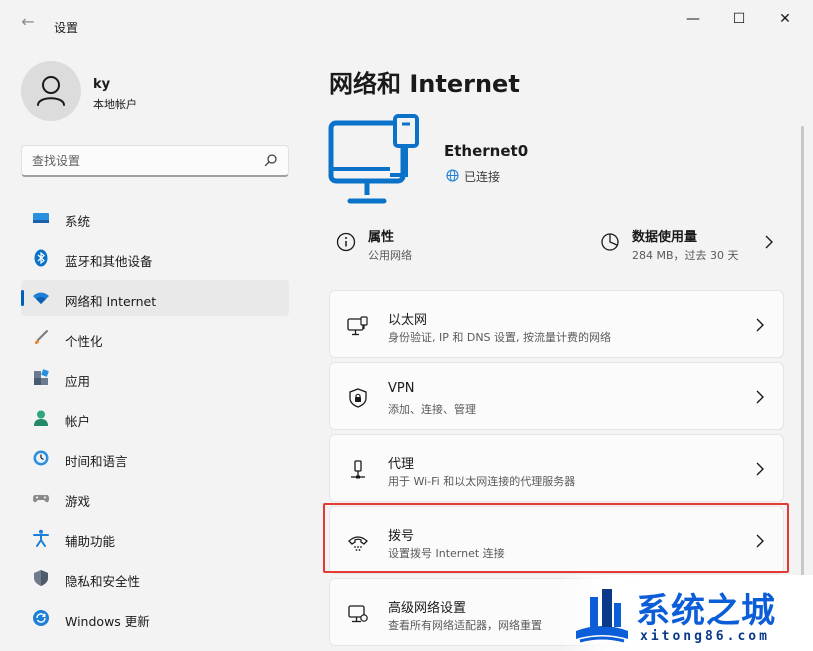 This screenshot has width=813, height=651. Describe the element at coordinates (401, 536) in the screenshot. I see `card-title: 拨号` at that location.